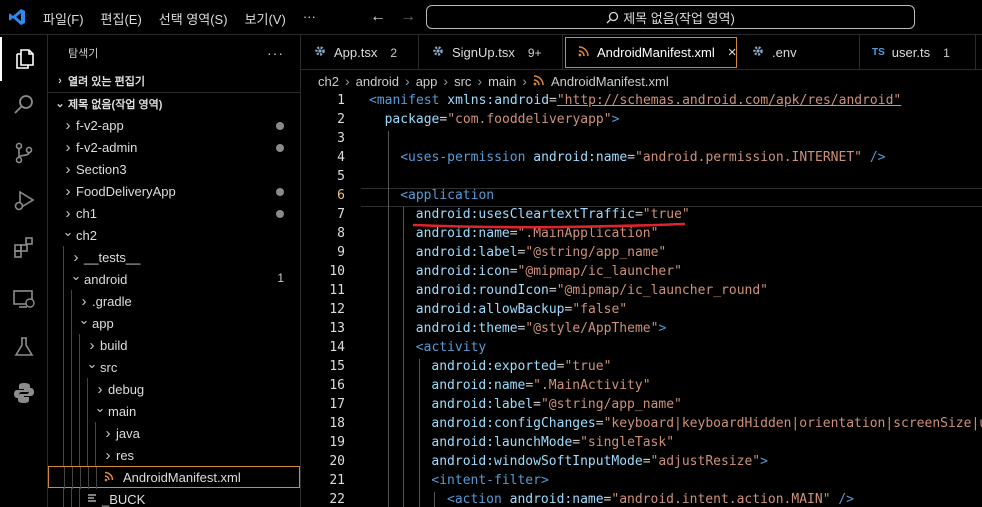 The image size is (982, 507). I want to click on tree-item-label: ch2, so click(86, 235).